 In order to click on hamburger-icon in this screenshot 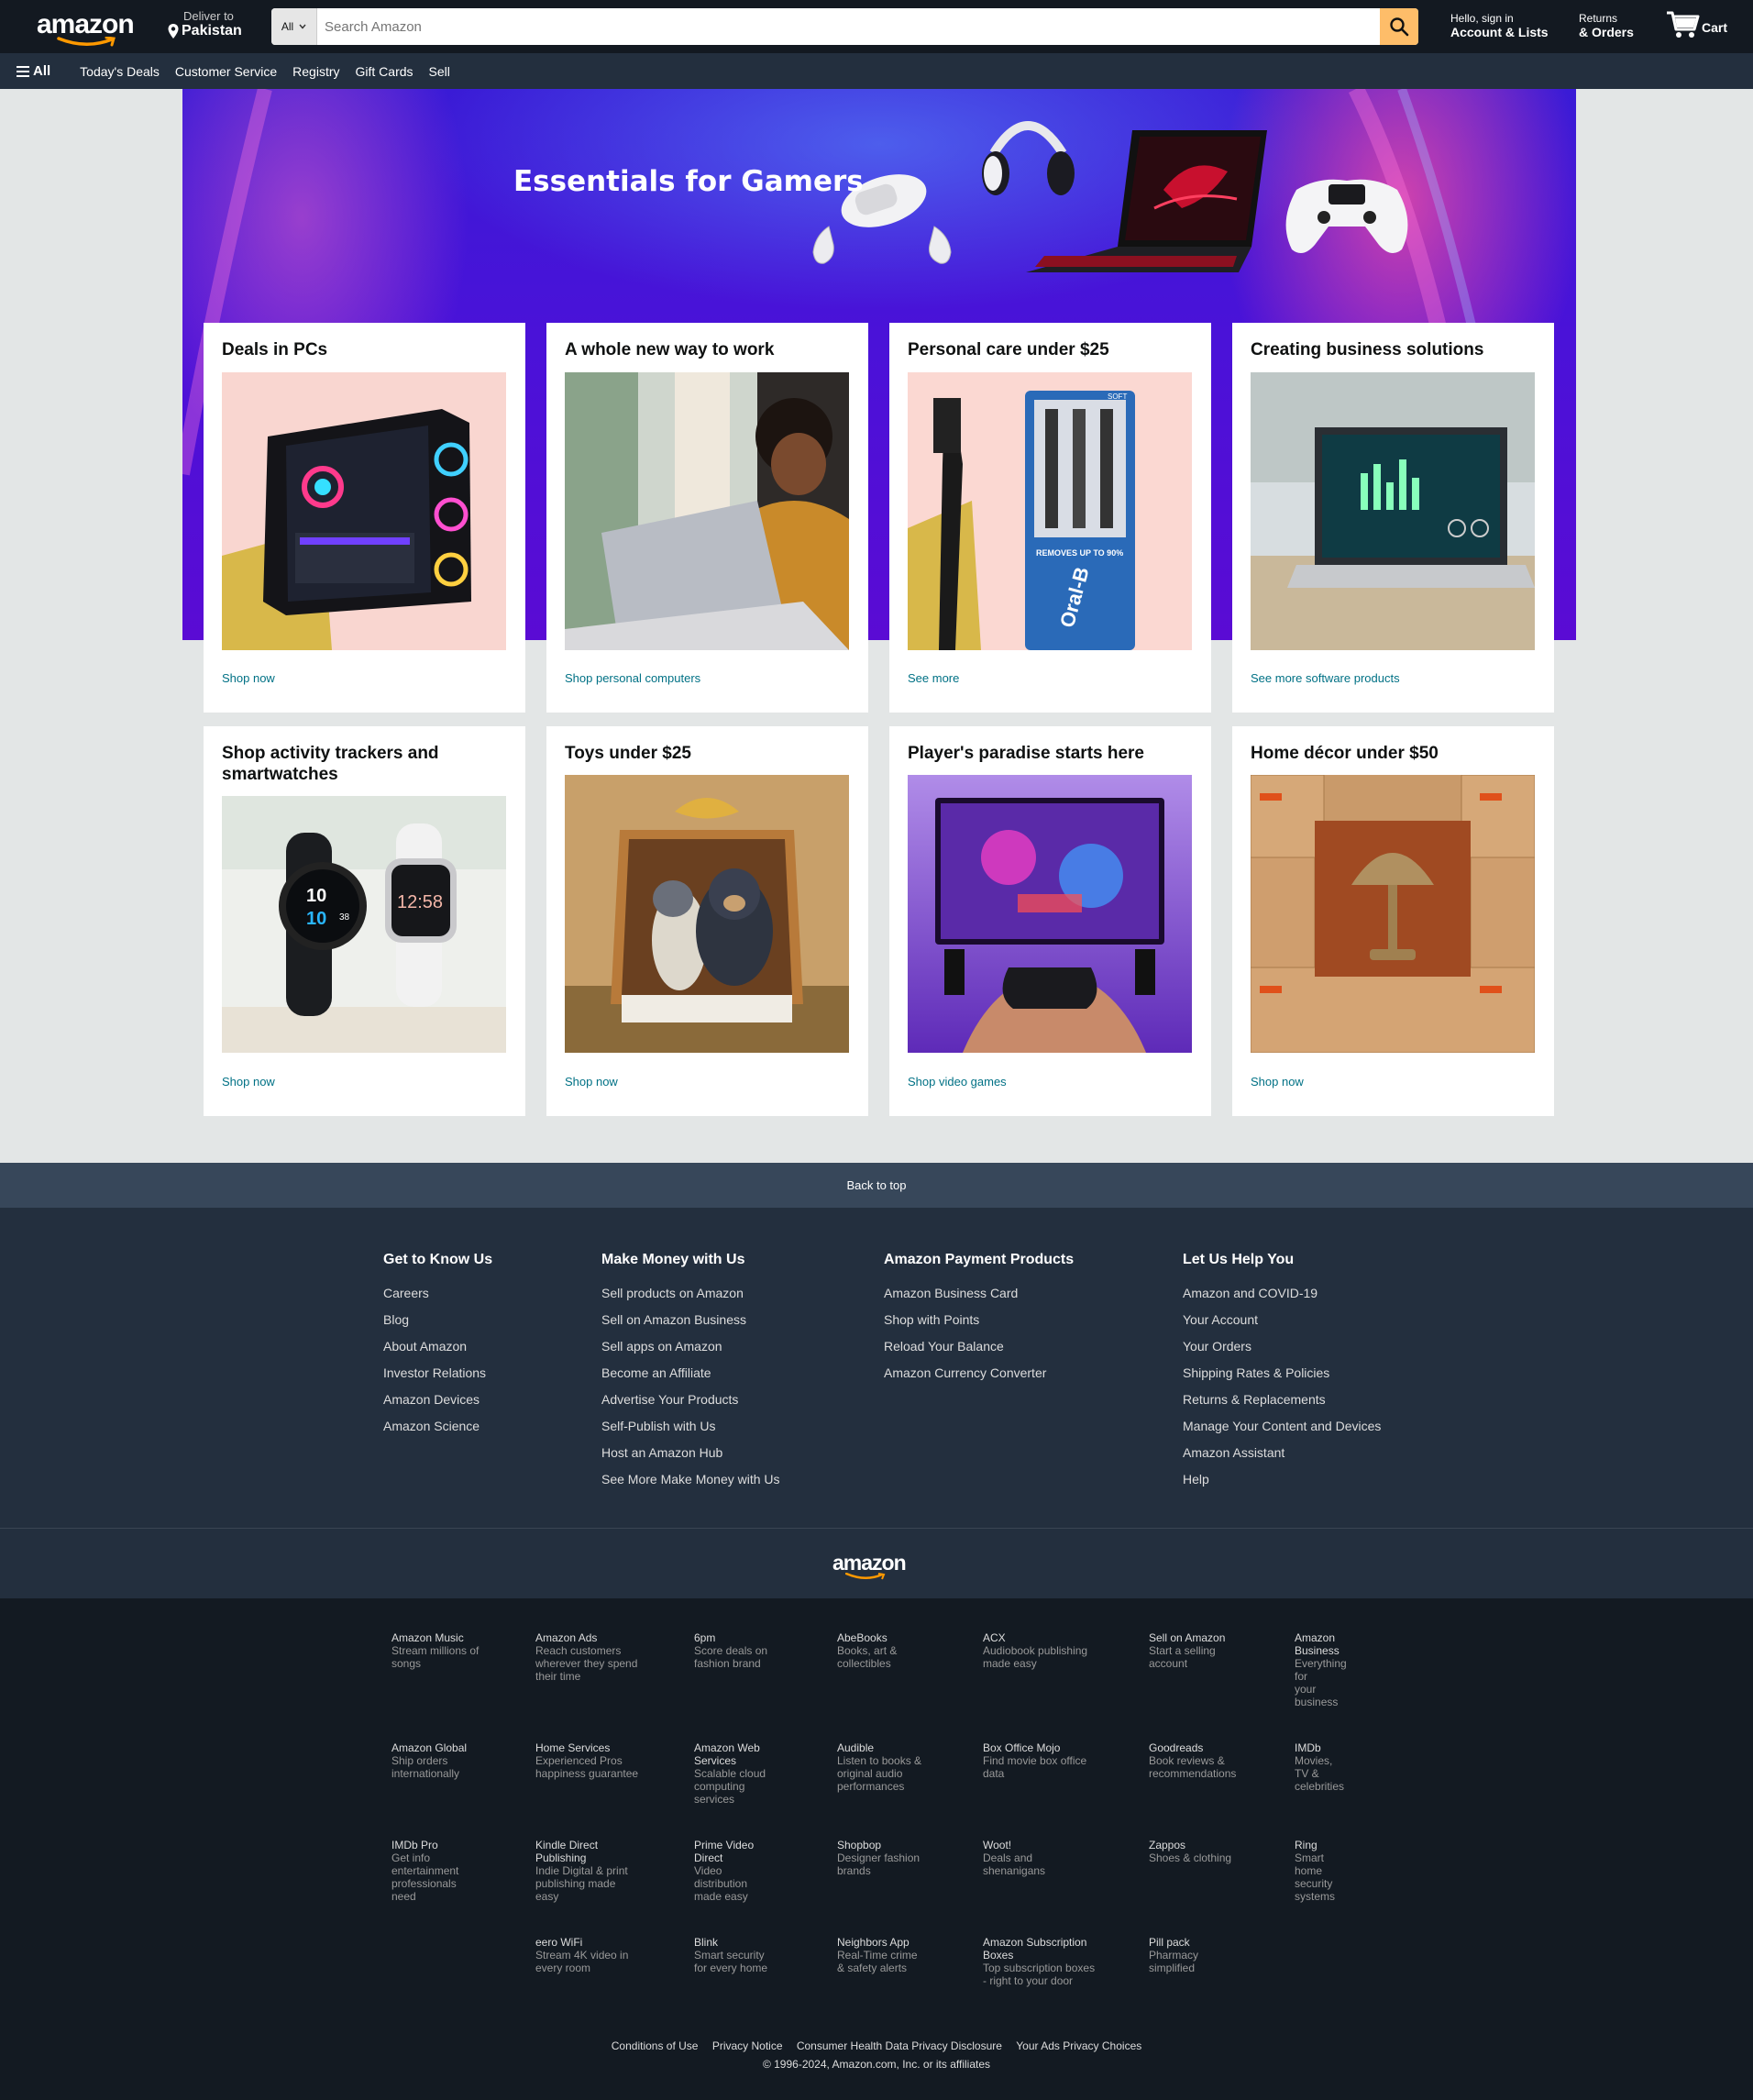, I will do `click(23, 71)`.